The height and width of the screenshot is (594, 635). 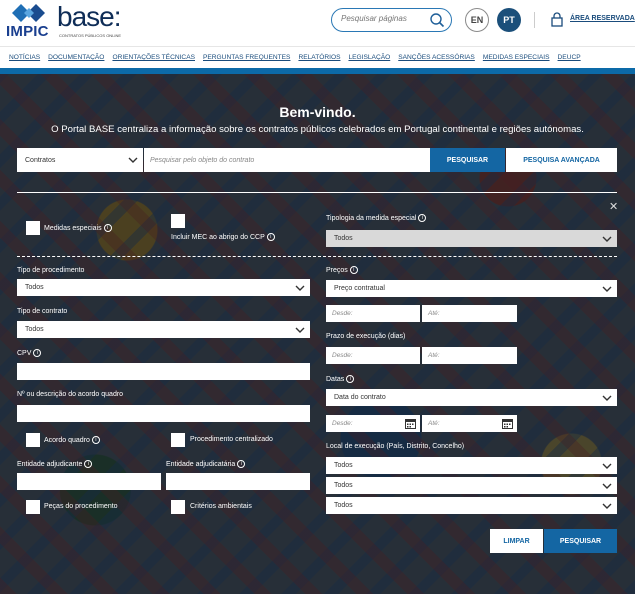 What do you see at coordinates (569, 57) in the screenshot?
I see `nav-item-deucp: DEUCP` at bounding box center [569, 57].